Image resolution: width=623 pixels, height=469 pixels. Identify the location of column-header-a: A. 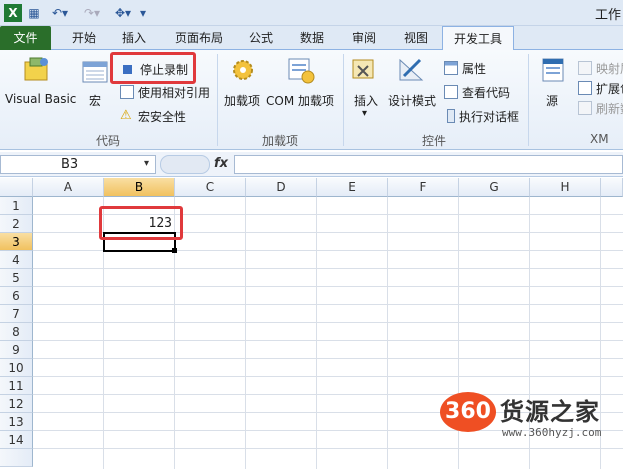
(68, 187).